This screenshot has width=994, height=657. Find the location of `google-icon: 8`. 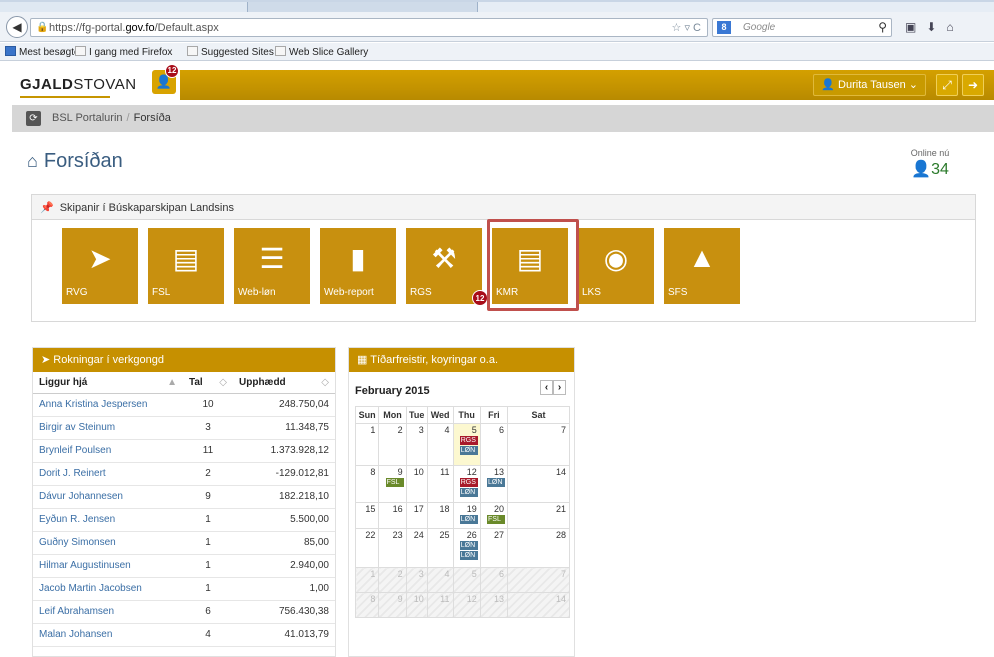

google-icon: 8 is located at coordinates (724, 27).